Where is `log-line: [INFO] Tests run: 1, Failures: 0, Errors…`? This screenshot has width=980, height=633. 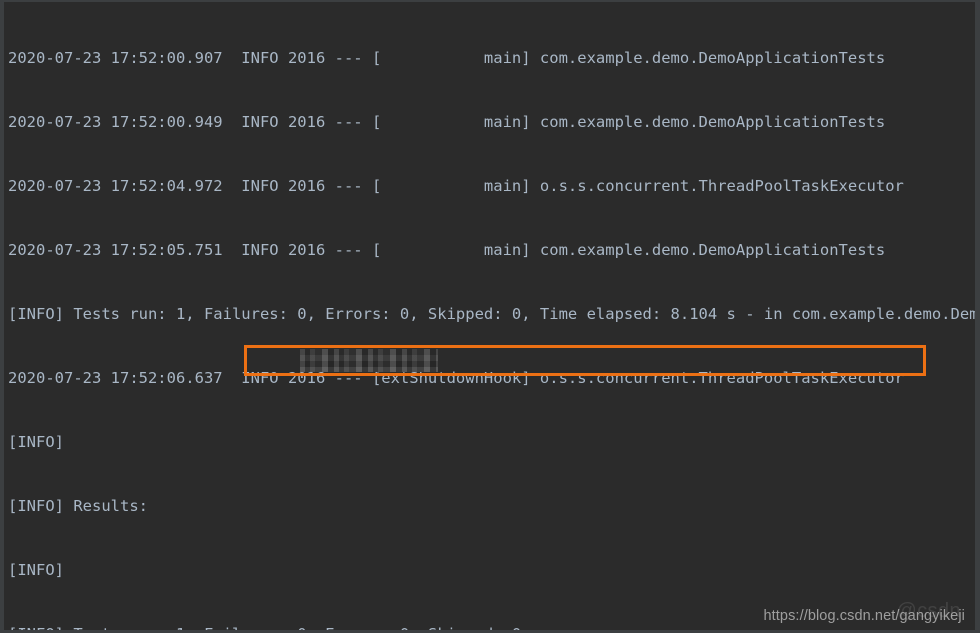 log-line: [INFO] Tests run: 1, Failures: 0, Errors… is located at coordinates (493, 314).